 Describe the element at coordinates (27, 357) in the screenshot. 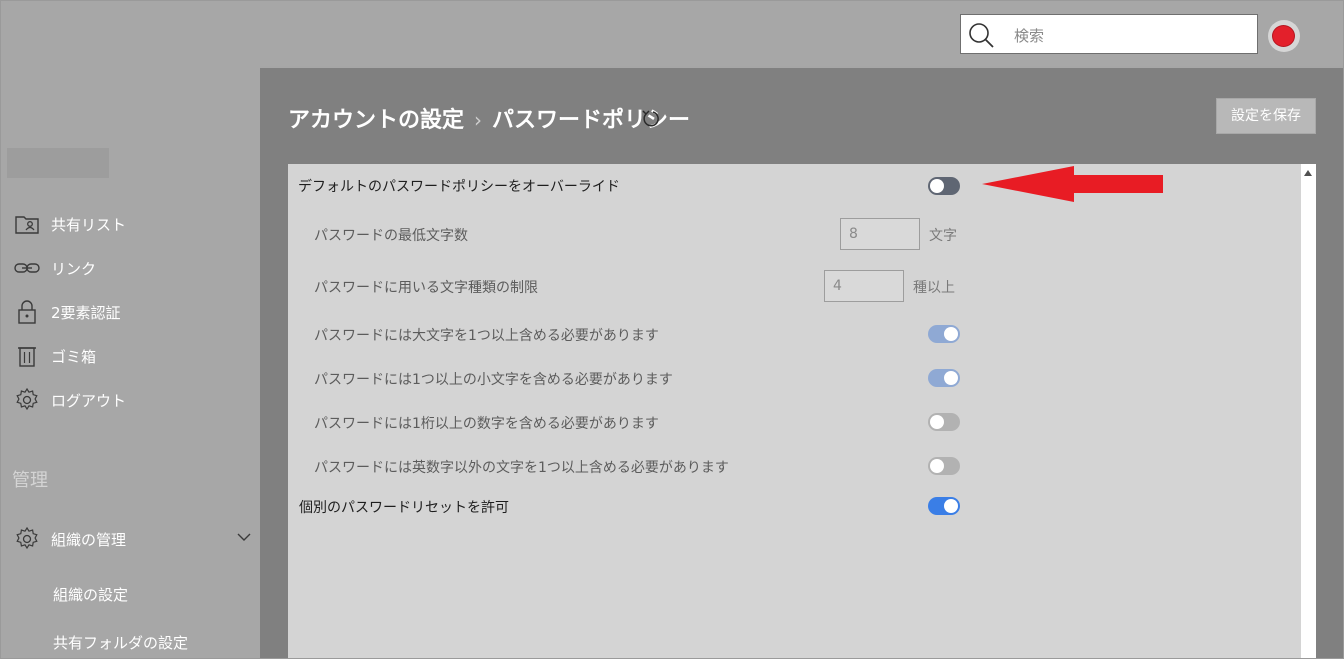

I see `trash-icon` at that location.